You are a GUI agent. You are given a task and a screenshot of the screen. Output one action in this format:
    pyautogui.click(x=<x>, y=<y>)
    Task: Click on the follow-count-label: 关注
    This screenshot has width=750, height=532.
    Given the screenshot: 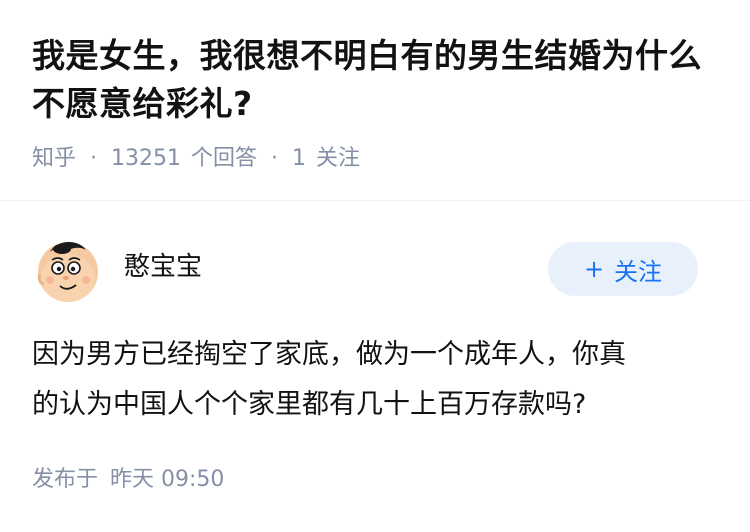 What is the action you would take?
    pyautogui.click(x=338, y=158)
    